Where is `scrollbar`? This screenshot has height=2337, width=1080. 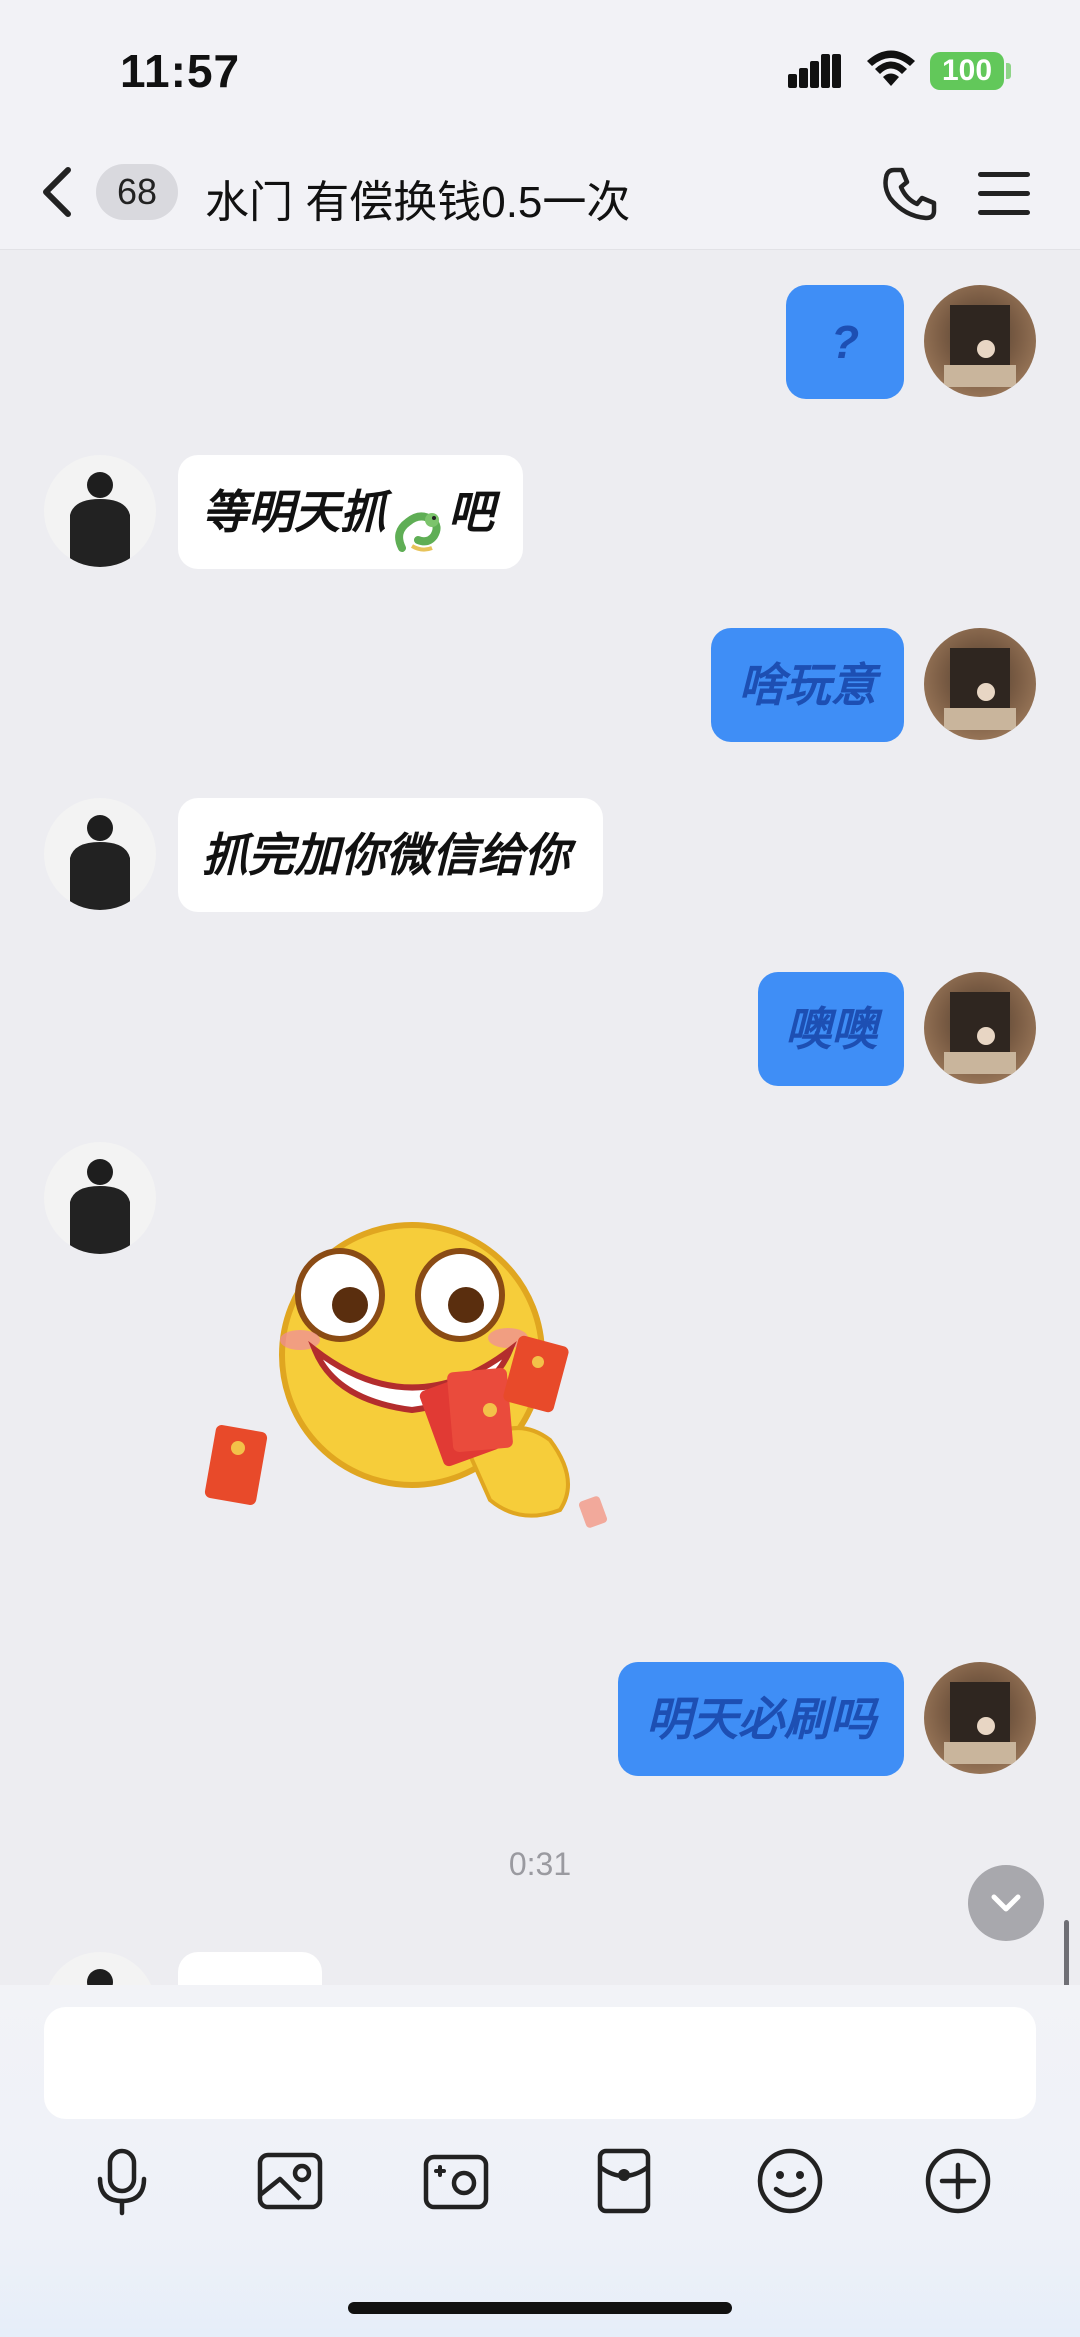
scrollbar is located at coordinates (1066, 1952).